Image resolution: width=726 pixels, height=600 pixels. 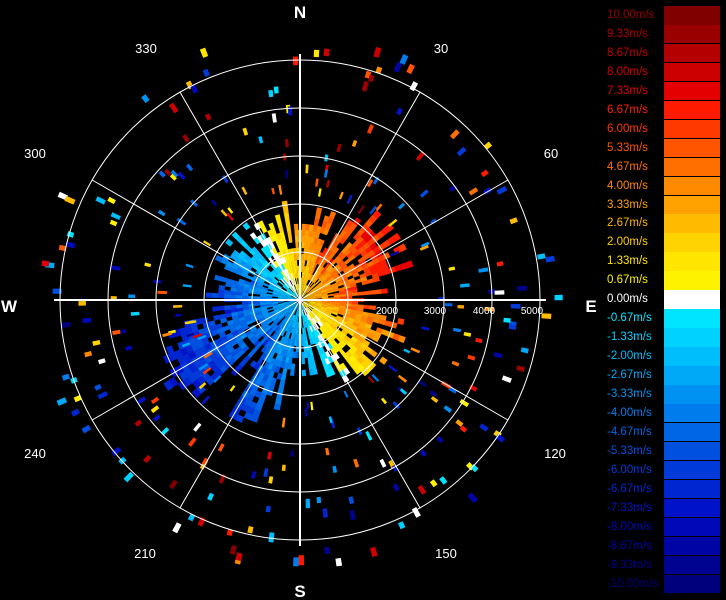 I want to click on compass-east-label: E, so click(x=590, y=306).